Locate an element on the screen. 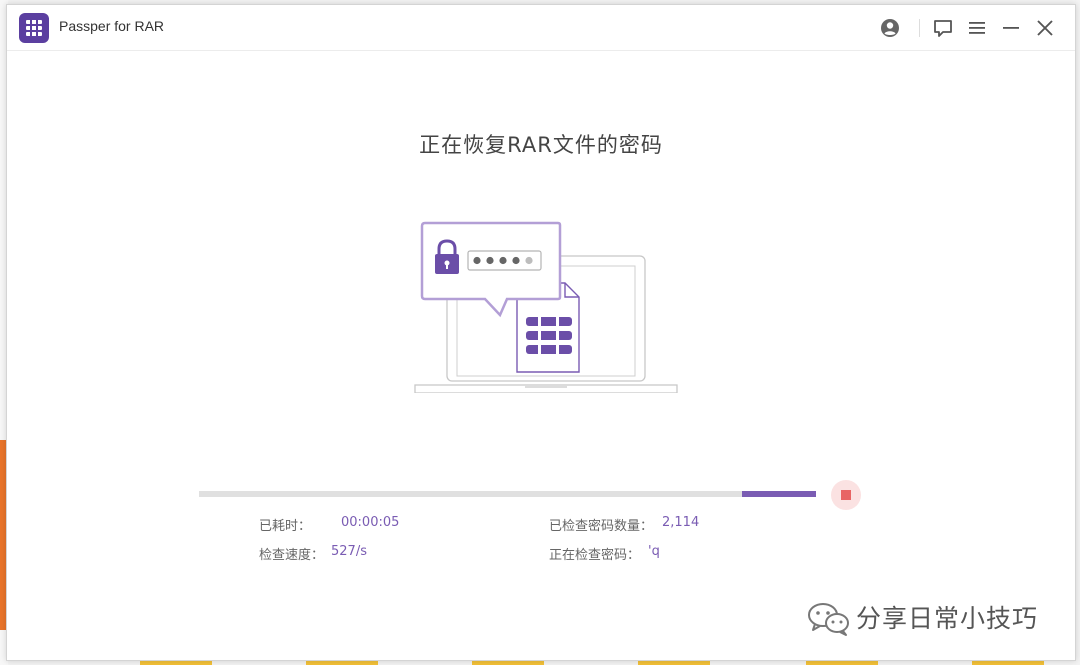  current-password-label: 正在检查密码： is located at coordinates (595, 555).